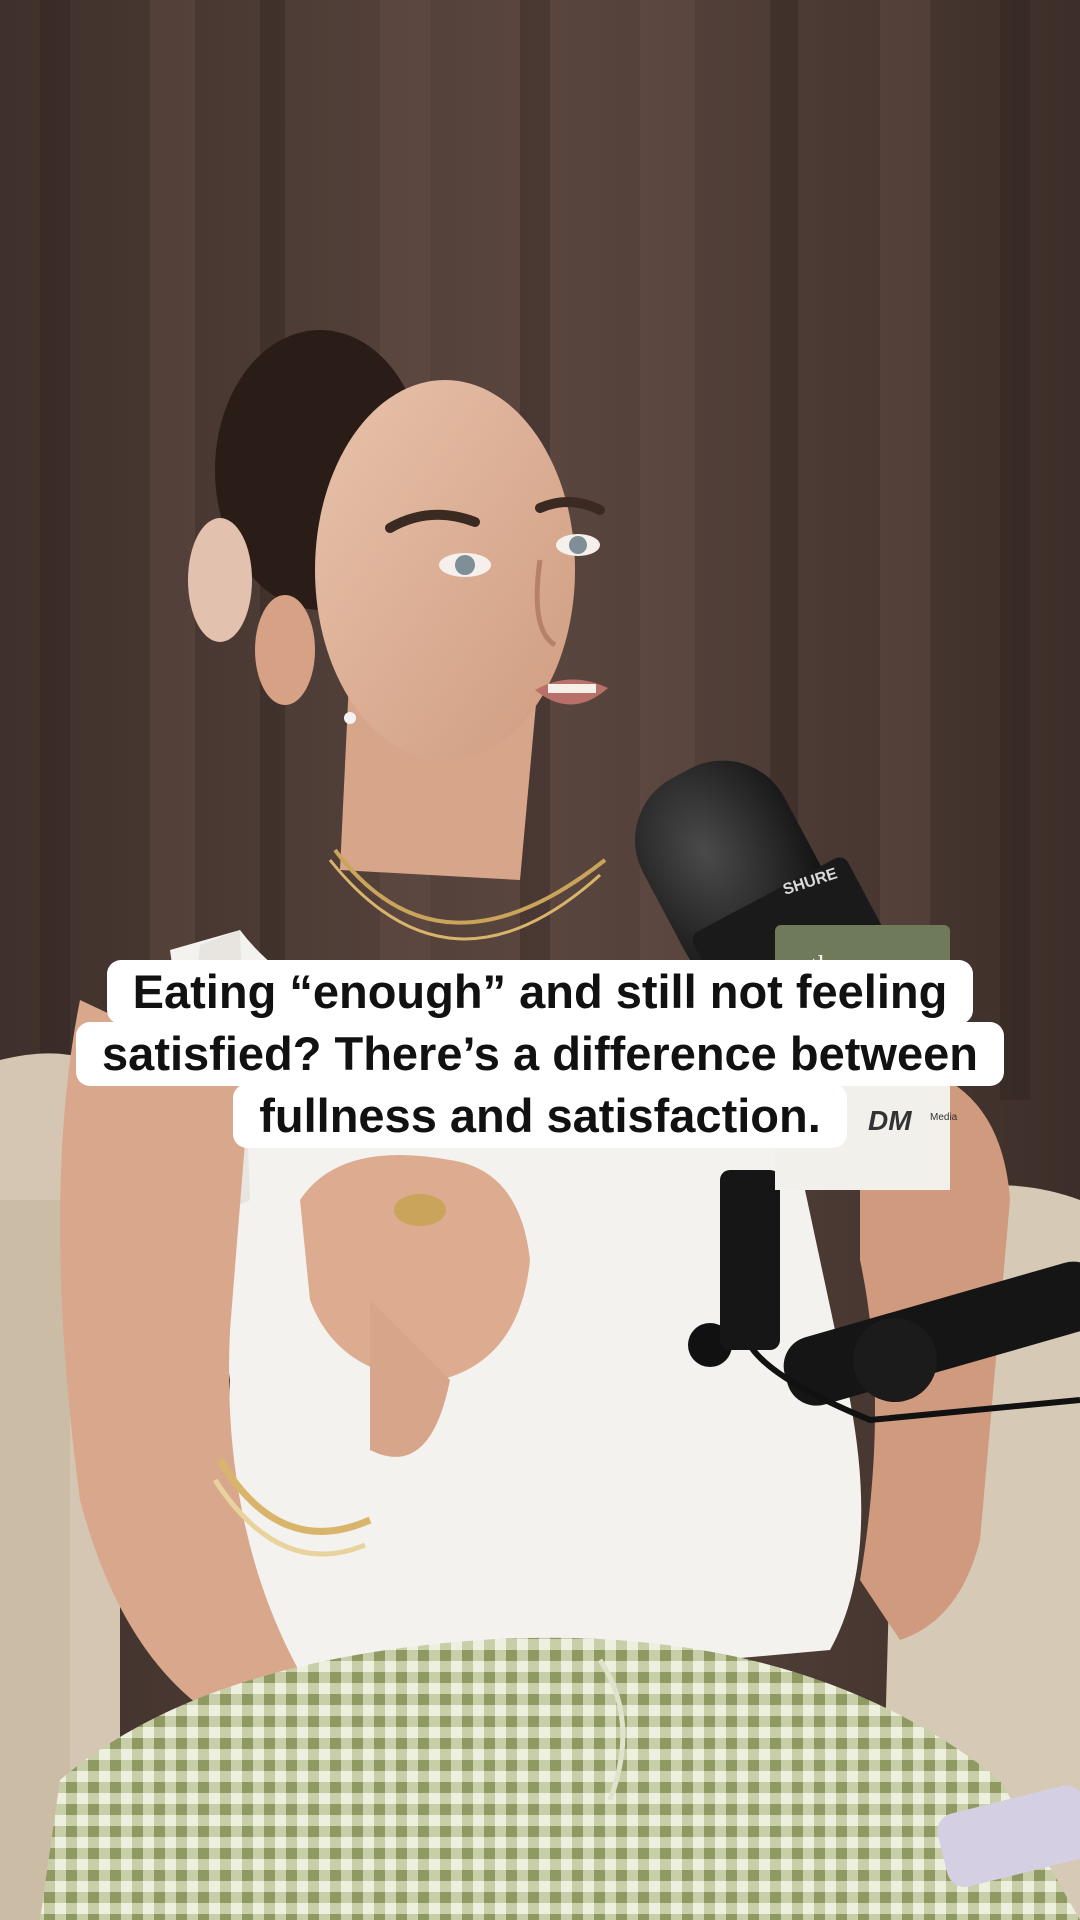 The image size is (1080, 1920). What do you see at coordinates (540, 1116) in the screenshot?
I see `caption-line-3: fullness and satisfaction.` at bounding box center [540, 1116].